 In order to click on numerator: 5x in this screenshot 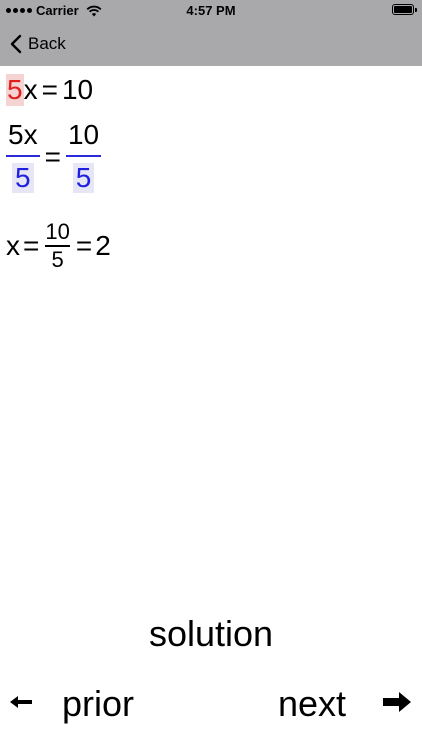, I will do `click(23, 134)`.